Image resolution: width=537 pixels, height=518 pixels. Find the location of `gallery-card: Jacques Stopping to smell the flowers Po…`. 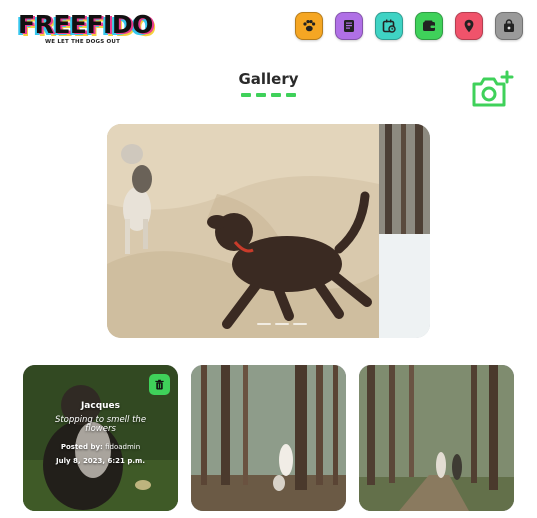

gallery-card: Jacques Stopping to smell the flowers Po… is located at coordinates (100, 438).